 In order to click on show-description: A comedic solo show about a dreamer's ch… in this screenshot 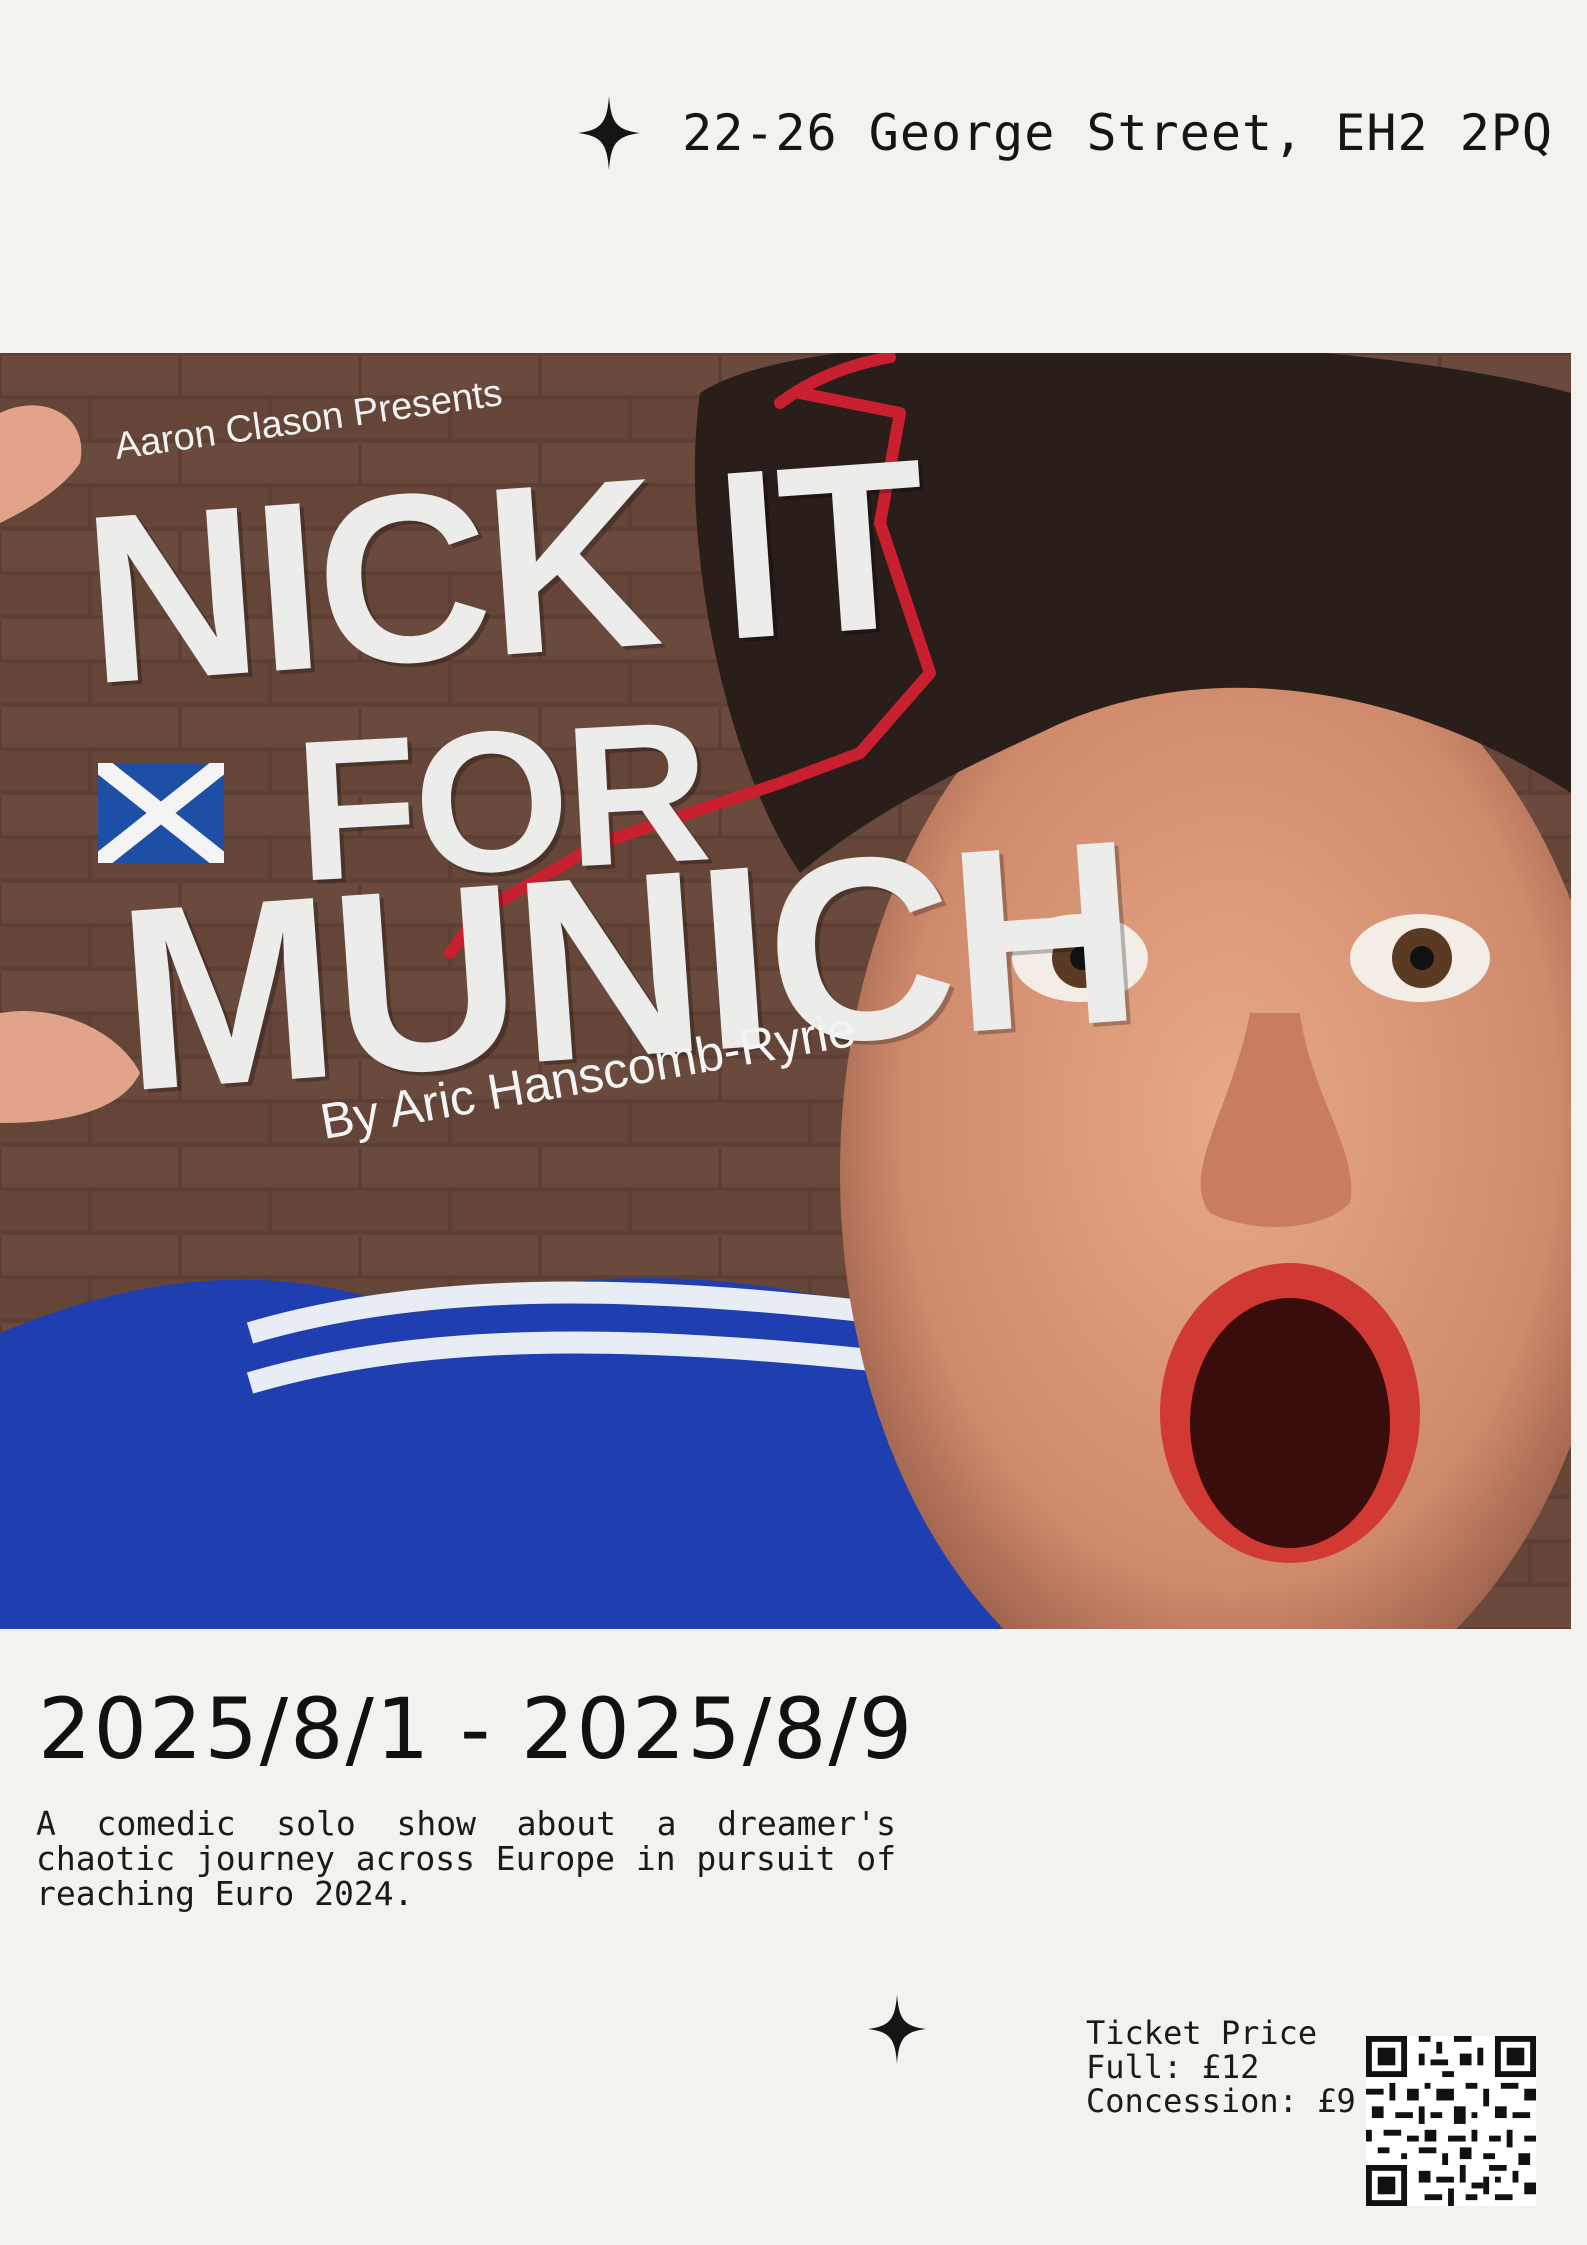, I will do `click(466, 1858)`.